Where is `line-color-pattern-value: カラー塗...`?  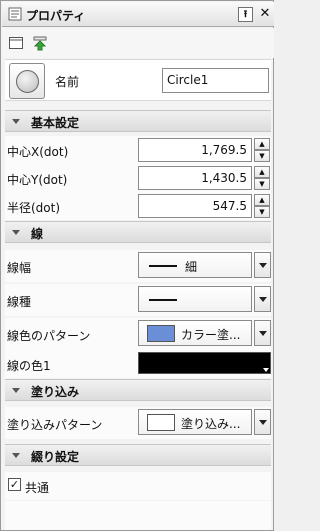 line-color-pattern-value: カラー塗... is located at coordinates (211, 335).